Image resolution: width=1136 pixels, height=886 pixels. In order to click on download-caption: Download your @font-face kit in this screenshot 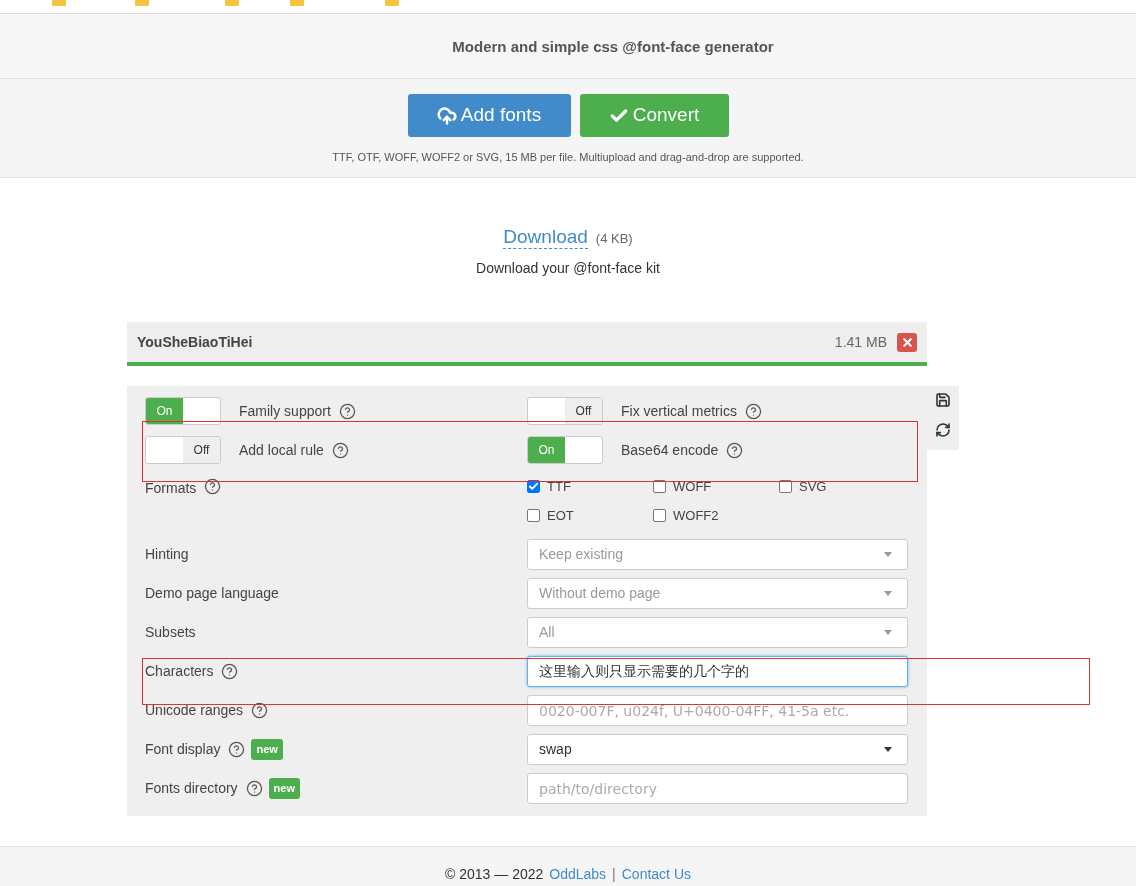, I will do `click(568, 268)`.